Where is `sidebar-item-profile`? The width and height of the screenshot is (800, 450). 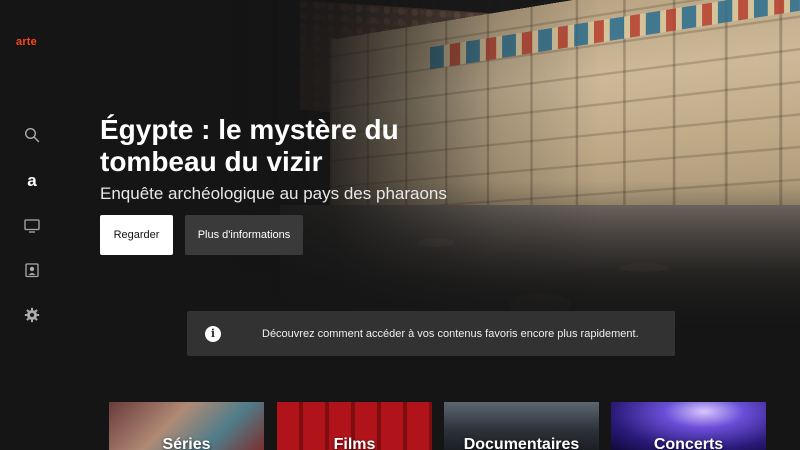 sidebar-item-profile is located at coordinates (32, 270).